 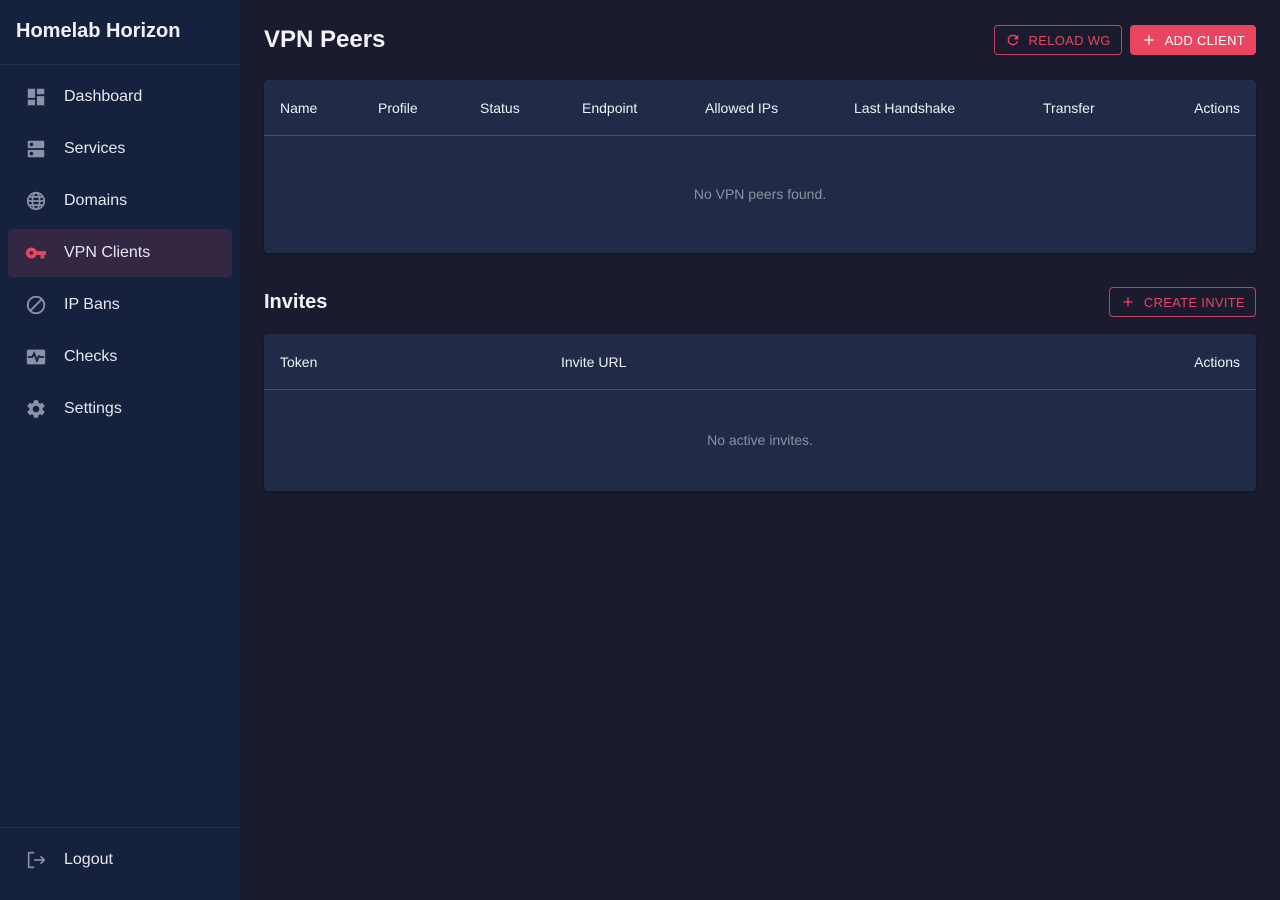 What do you see at coordinates (298, 108) in the screenshot?
I see `column-header-name: Name` at bounding box center [298, 108].